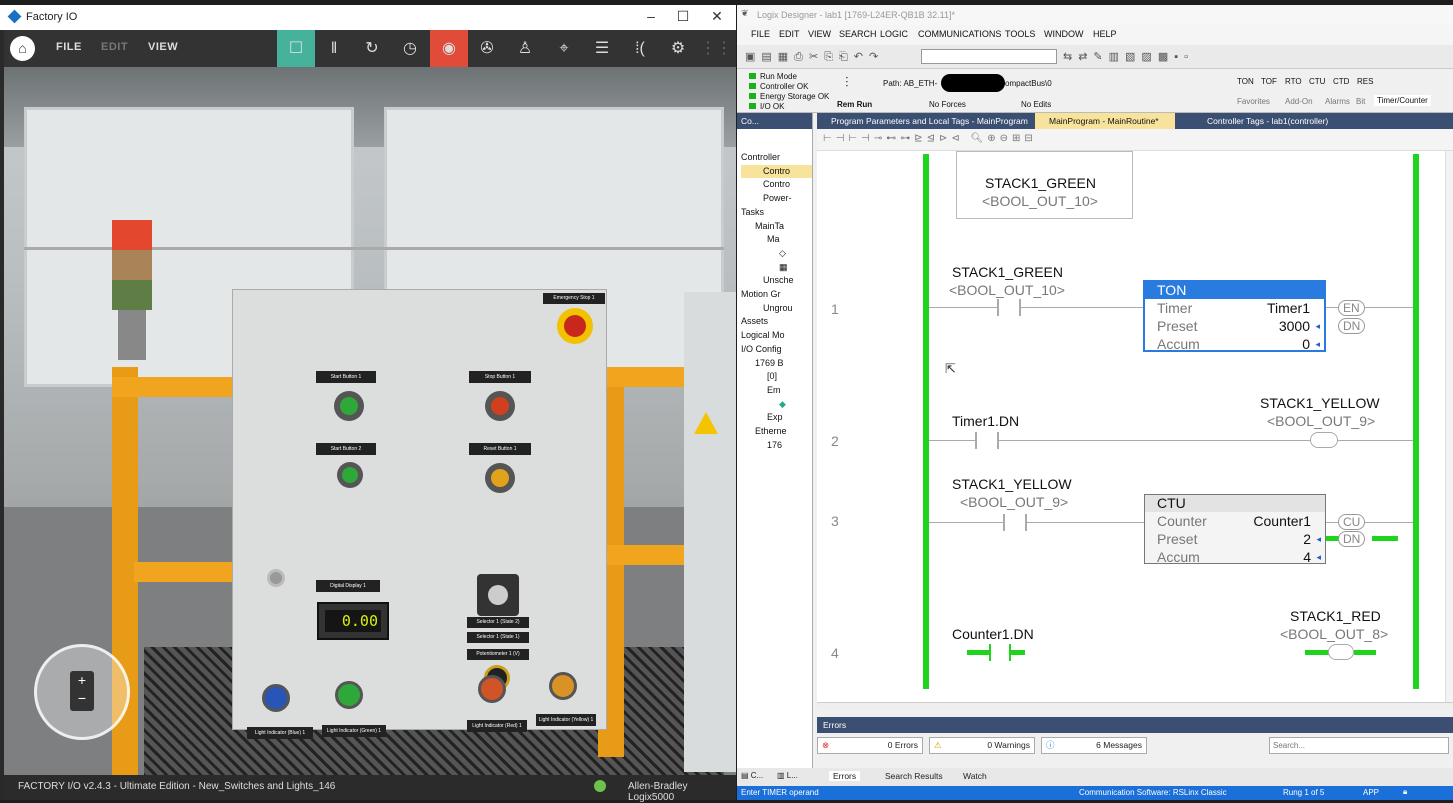 The image size is (1453, 803). Describe the element at coordinates (1094, 745) in the screenshot. I see `messages-filter: ⓘ 6 Messages` at that location.